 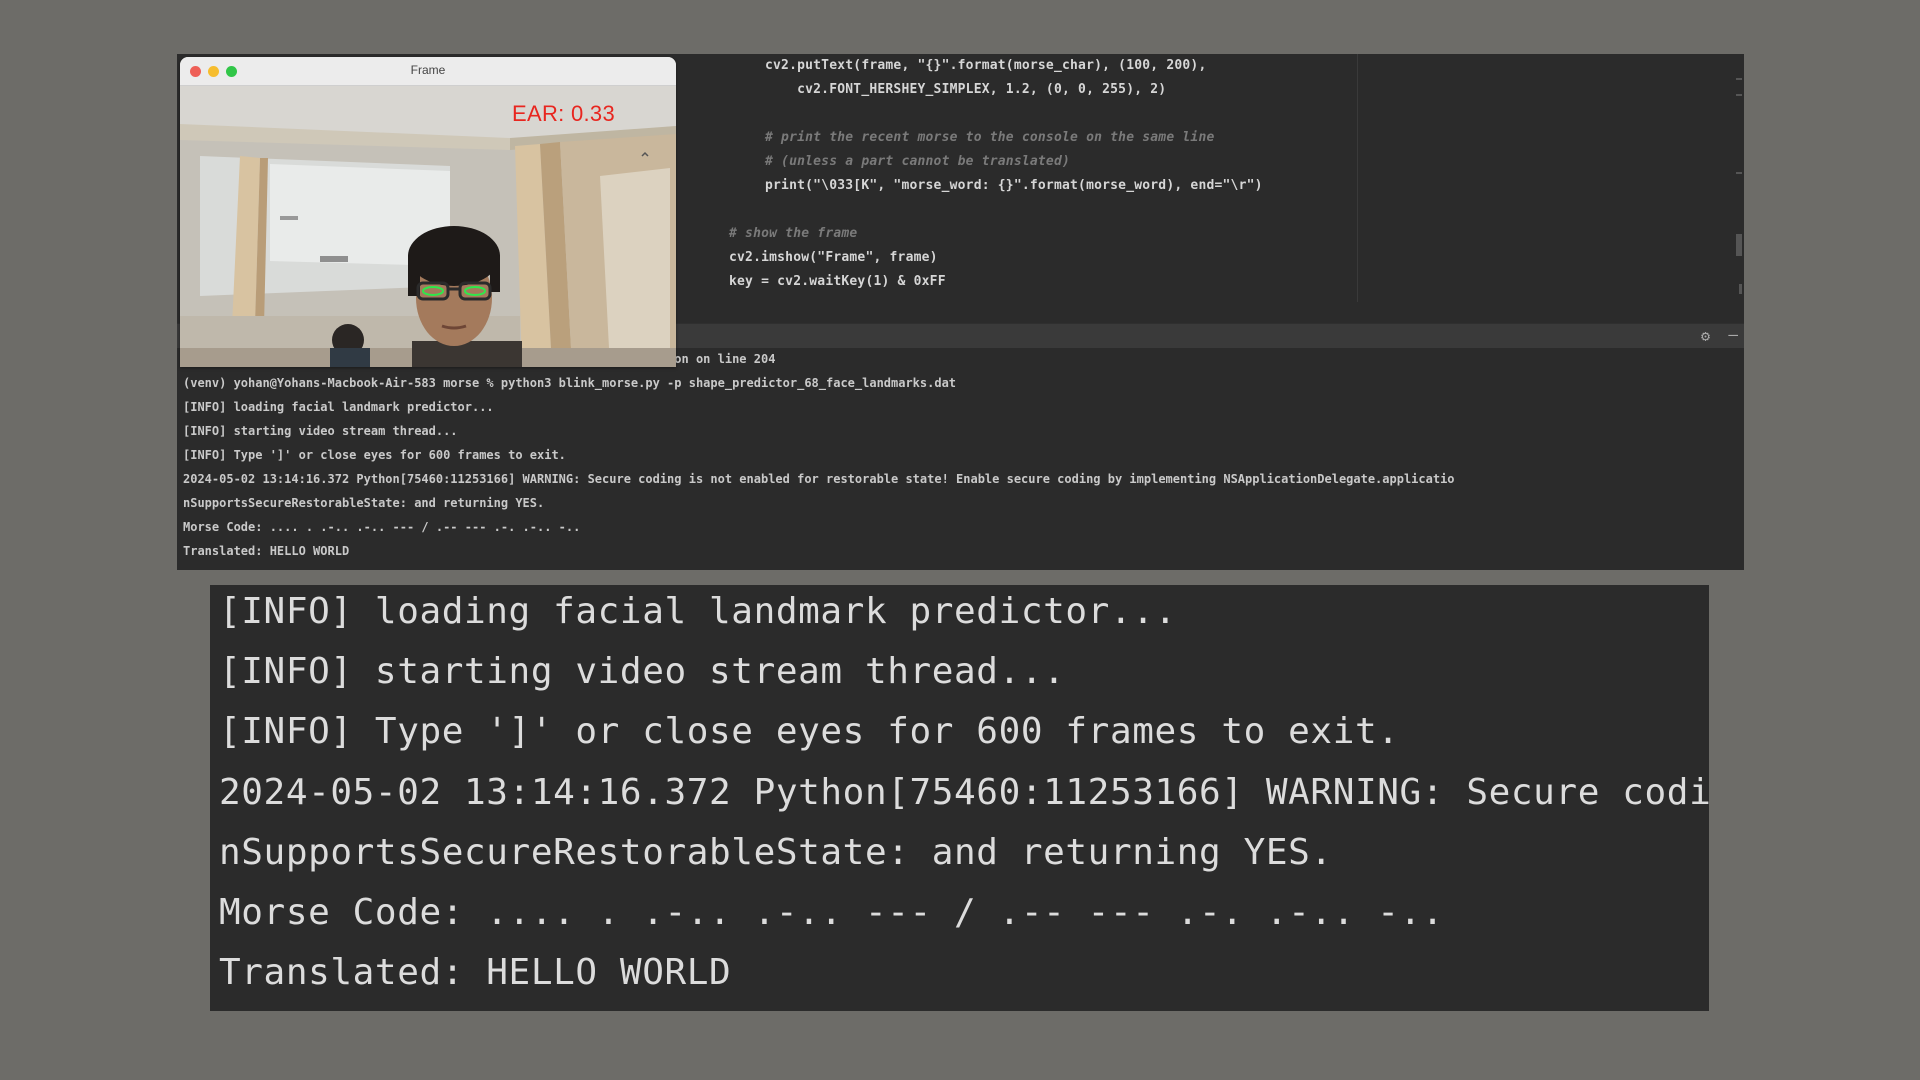 I want to click on translated-line: Translated: HELLO WORLD, so click(x=475, y=972).